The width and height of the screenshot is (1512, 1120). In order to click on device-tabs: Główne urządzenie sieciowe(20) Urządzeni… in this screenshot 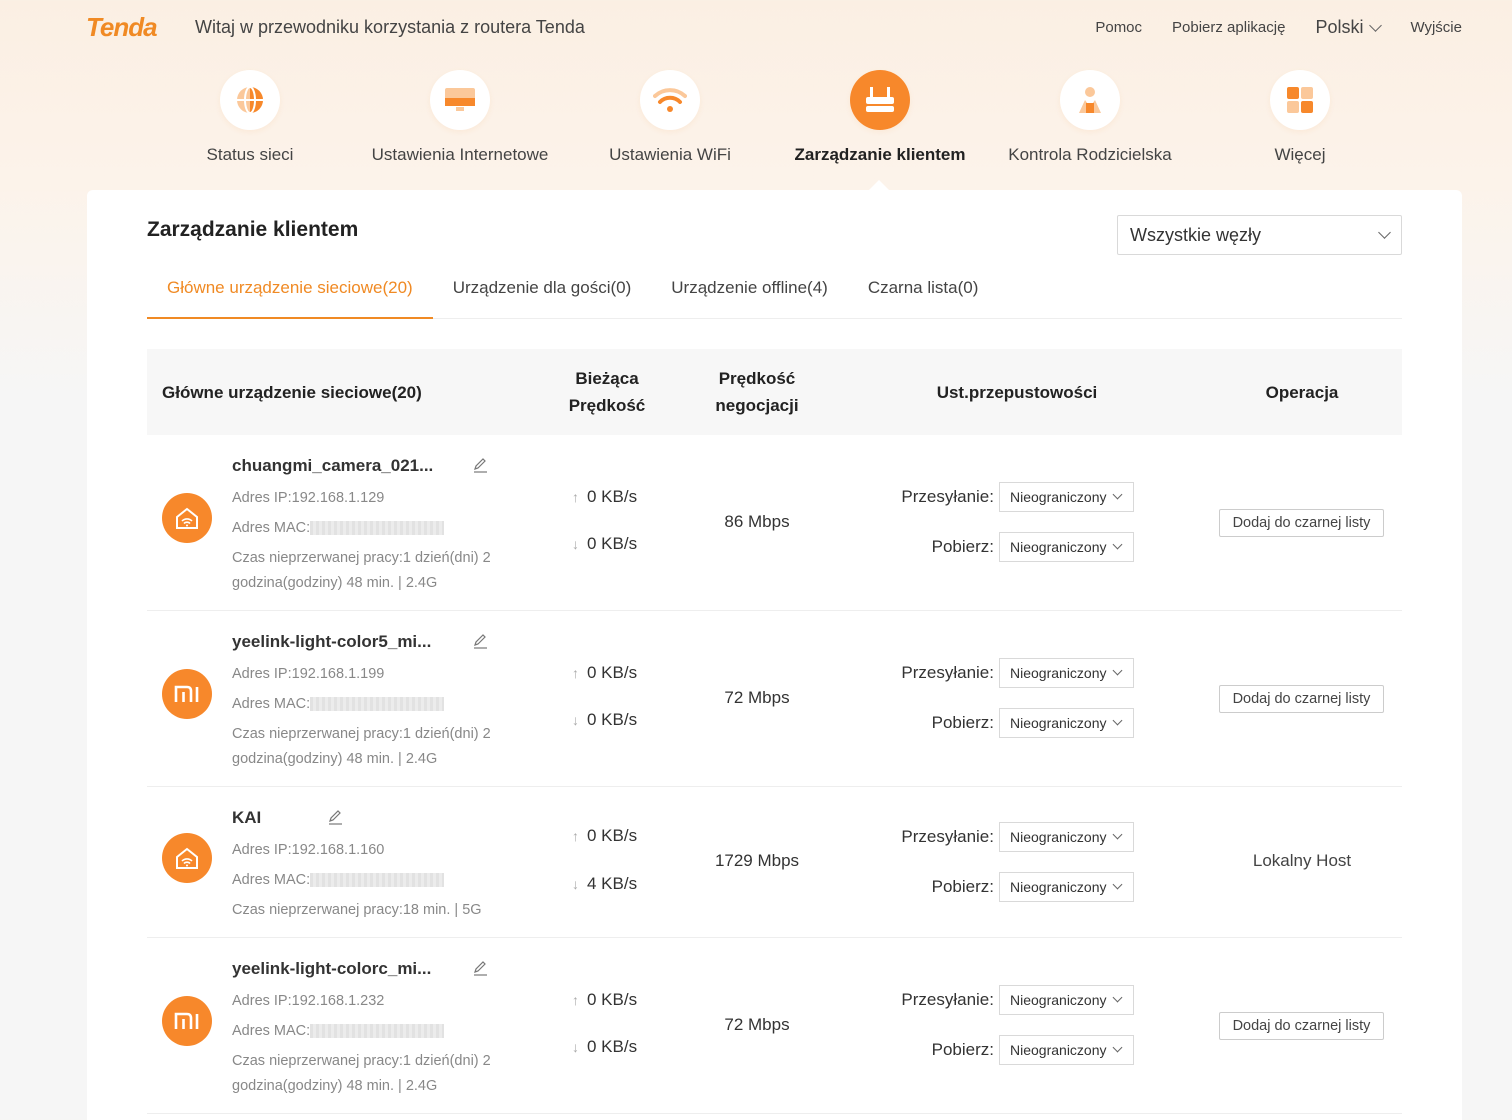, I will do `click(774, 293)`.